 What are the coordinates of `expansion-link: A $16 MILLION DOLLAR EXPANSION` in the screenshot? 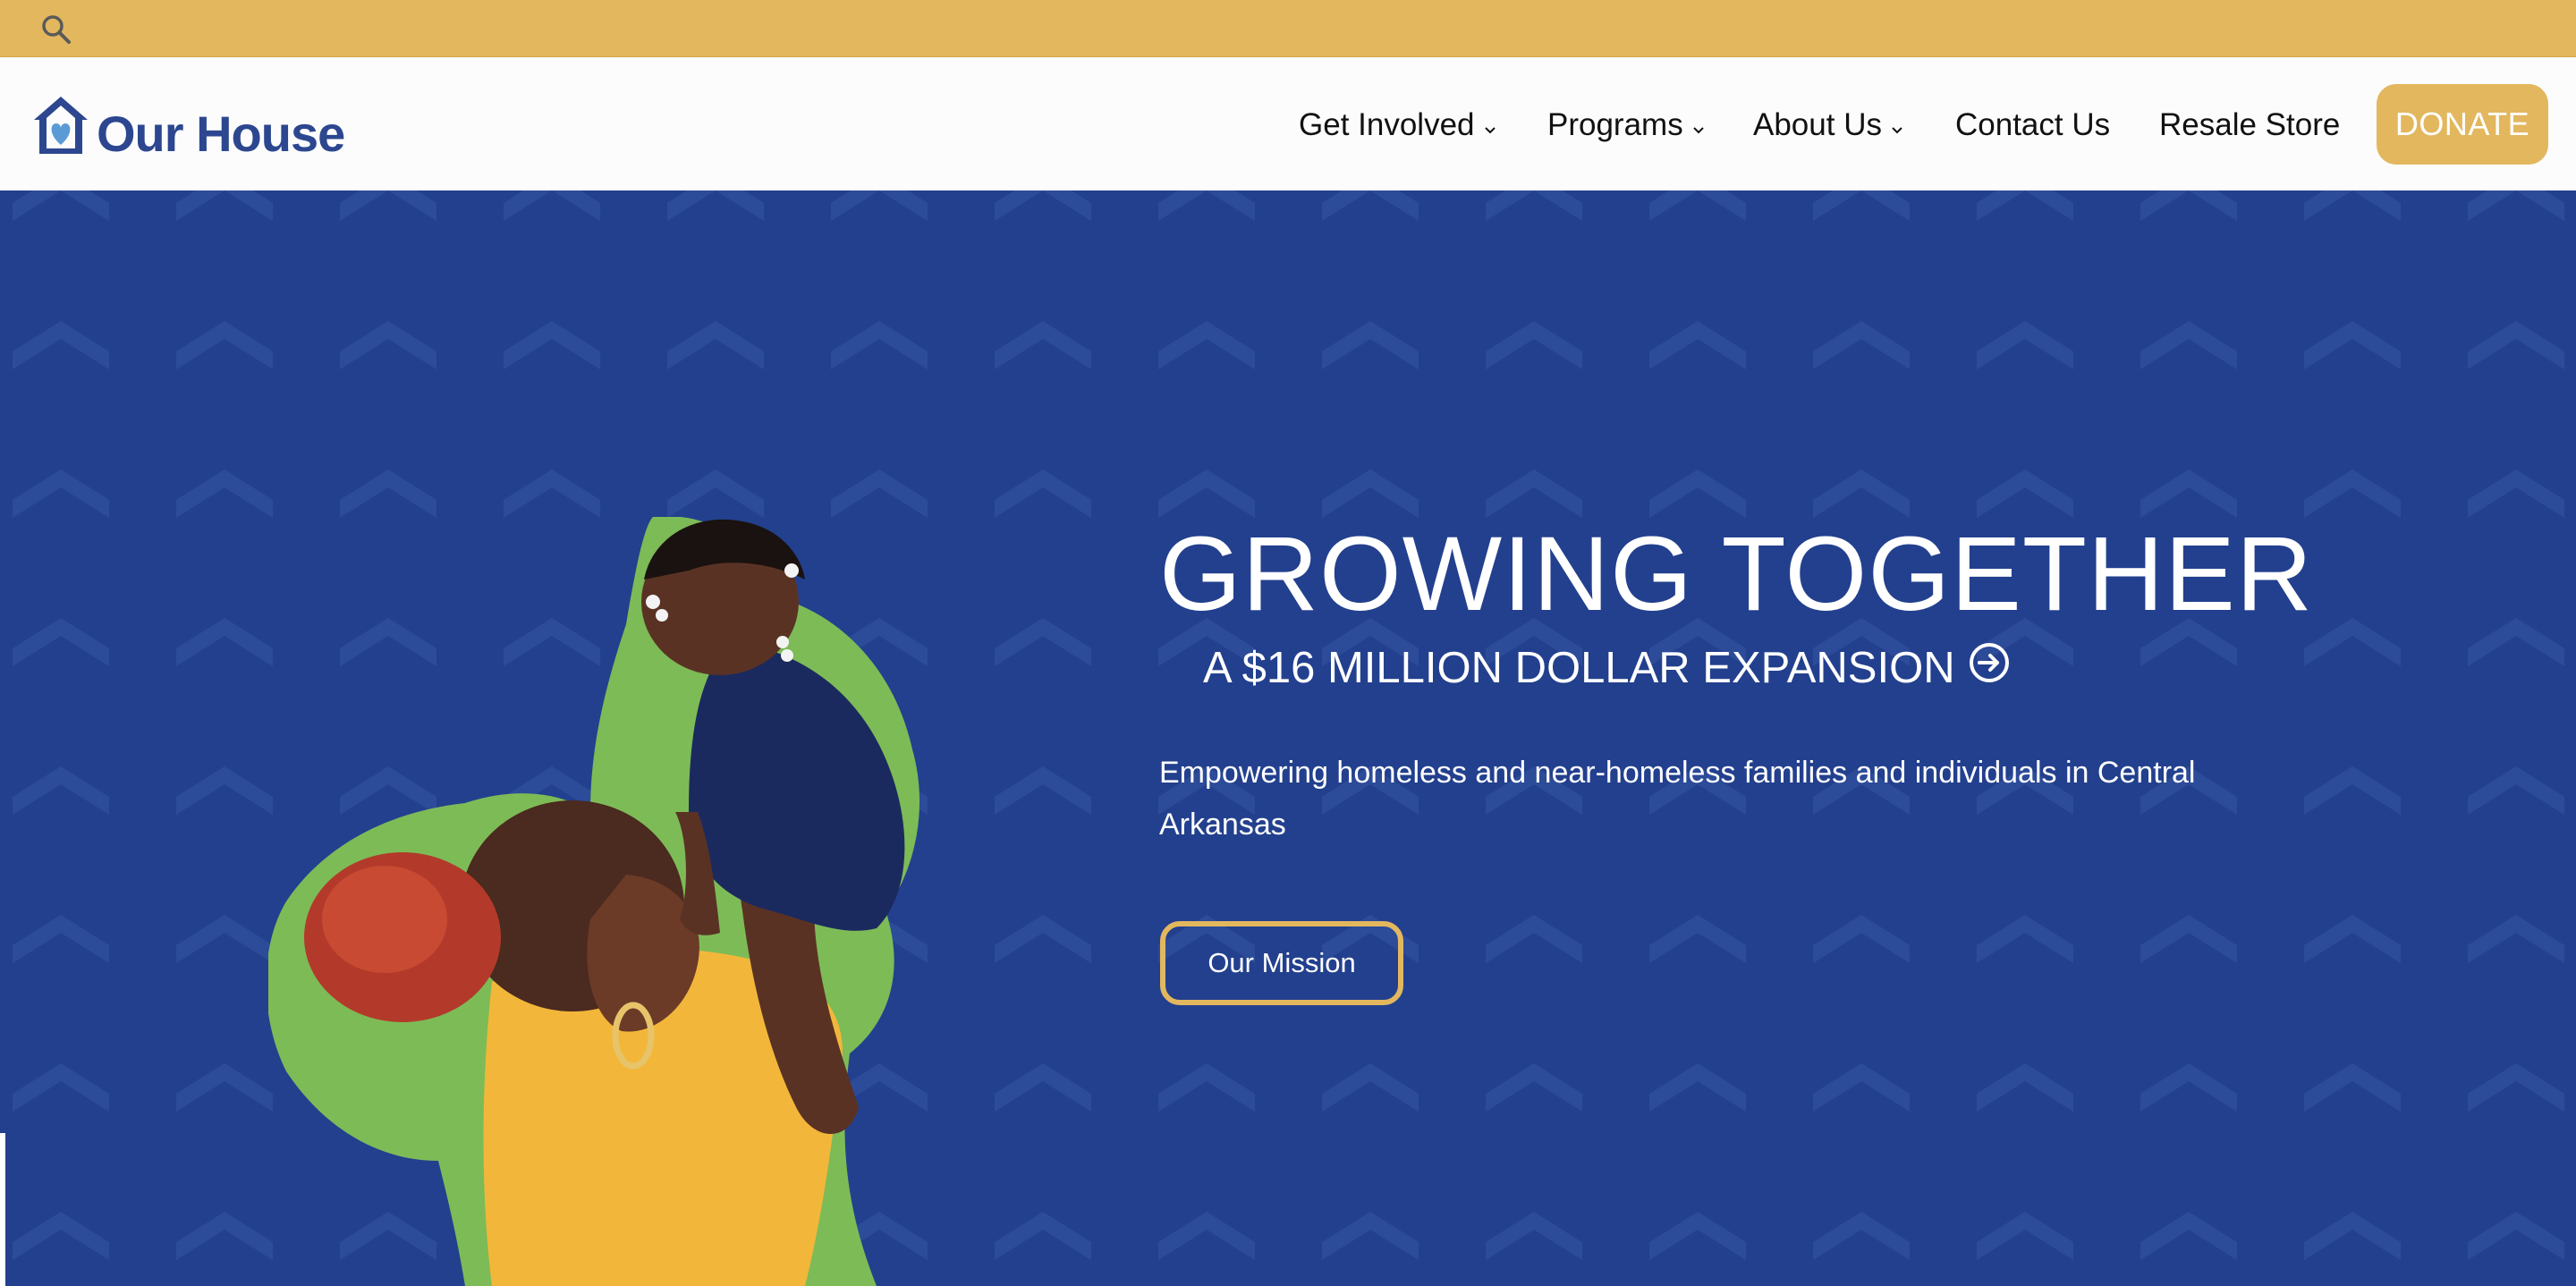 It's located at (1607, 668).